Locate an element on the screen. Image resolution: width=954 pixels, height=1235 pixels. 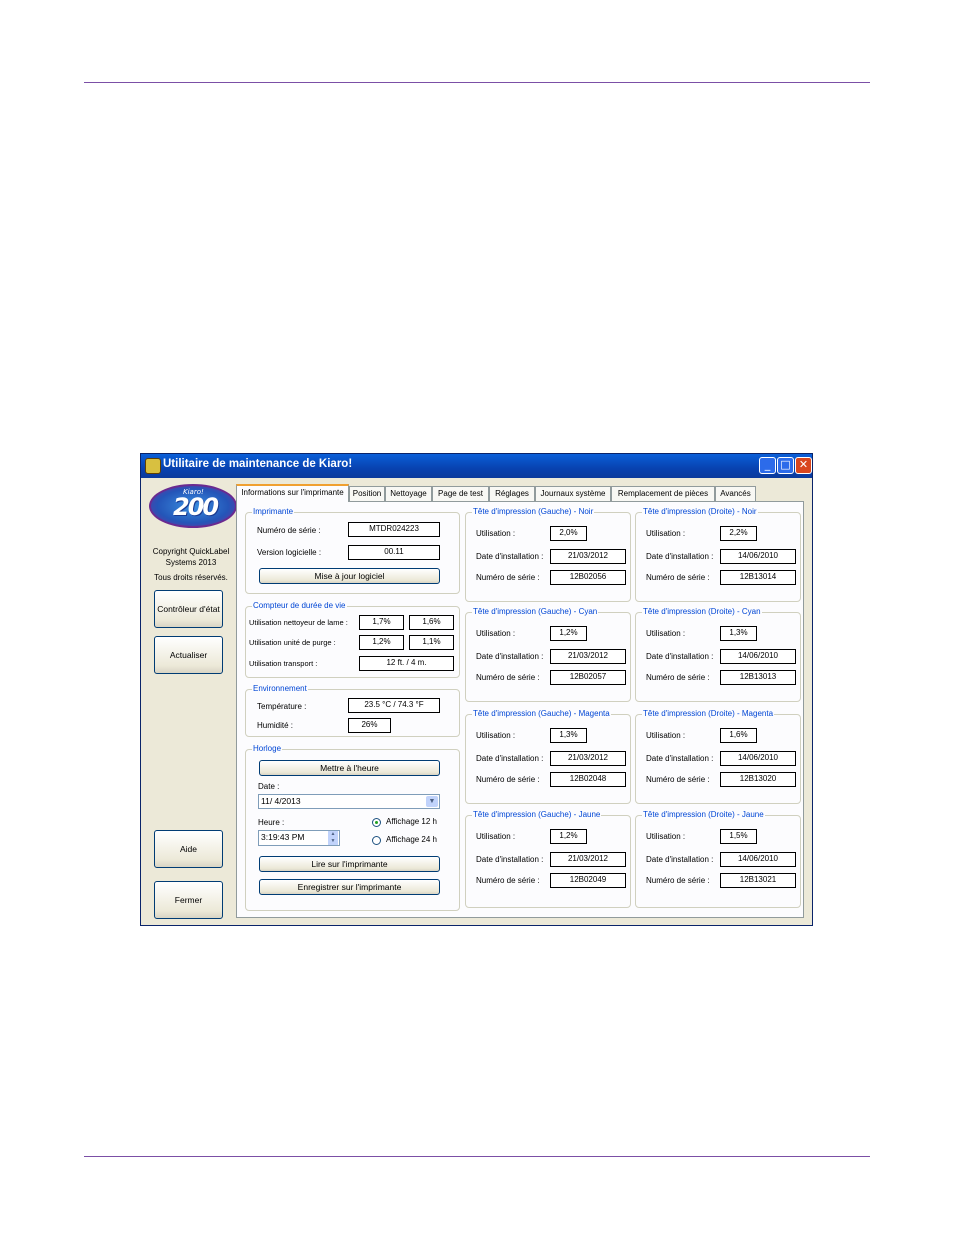
humidity-label: Humidité : is located at coordinates (275, 725).